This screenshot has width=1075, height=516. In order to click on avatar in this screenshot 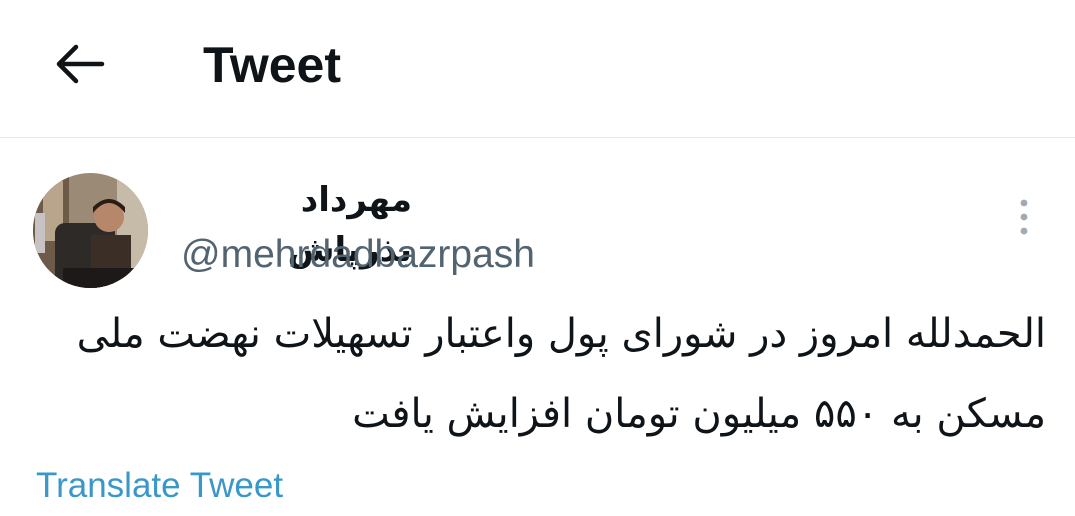, I will do `click(90, 230)`.